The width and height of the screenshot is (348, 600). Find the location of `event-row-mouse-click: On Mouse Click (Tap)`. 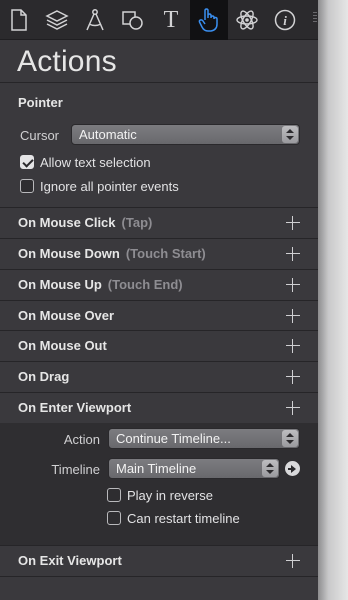

event-row-mouse-click: On Mouse Click (Tap) is located at coordinates (159, 223).